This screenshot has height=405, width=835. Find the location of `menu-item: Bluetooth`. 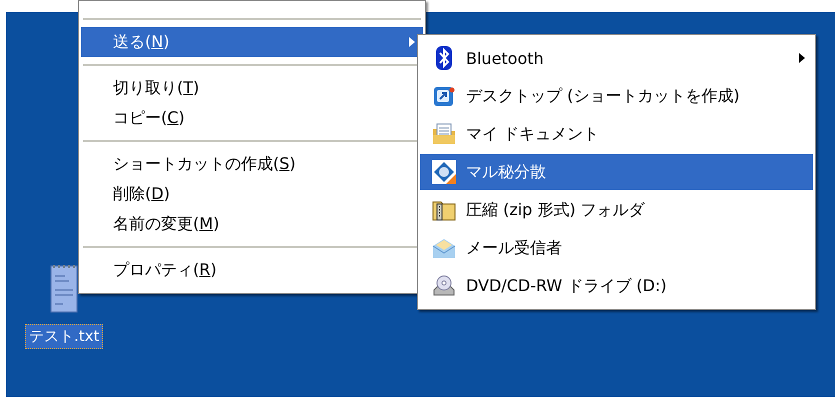

menu-item: Bluetooth is located at coordinates (616, 58).